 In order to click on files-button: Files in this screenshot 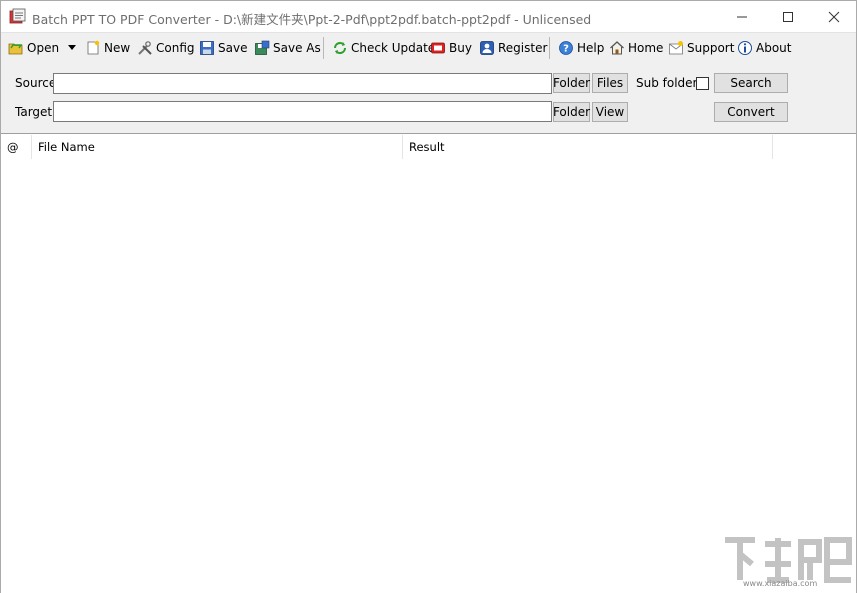, I will do `click(610, 83)`.